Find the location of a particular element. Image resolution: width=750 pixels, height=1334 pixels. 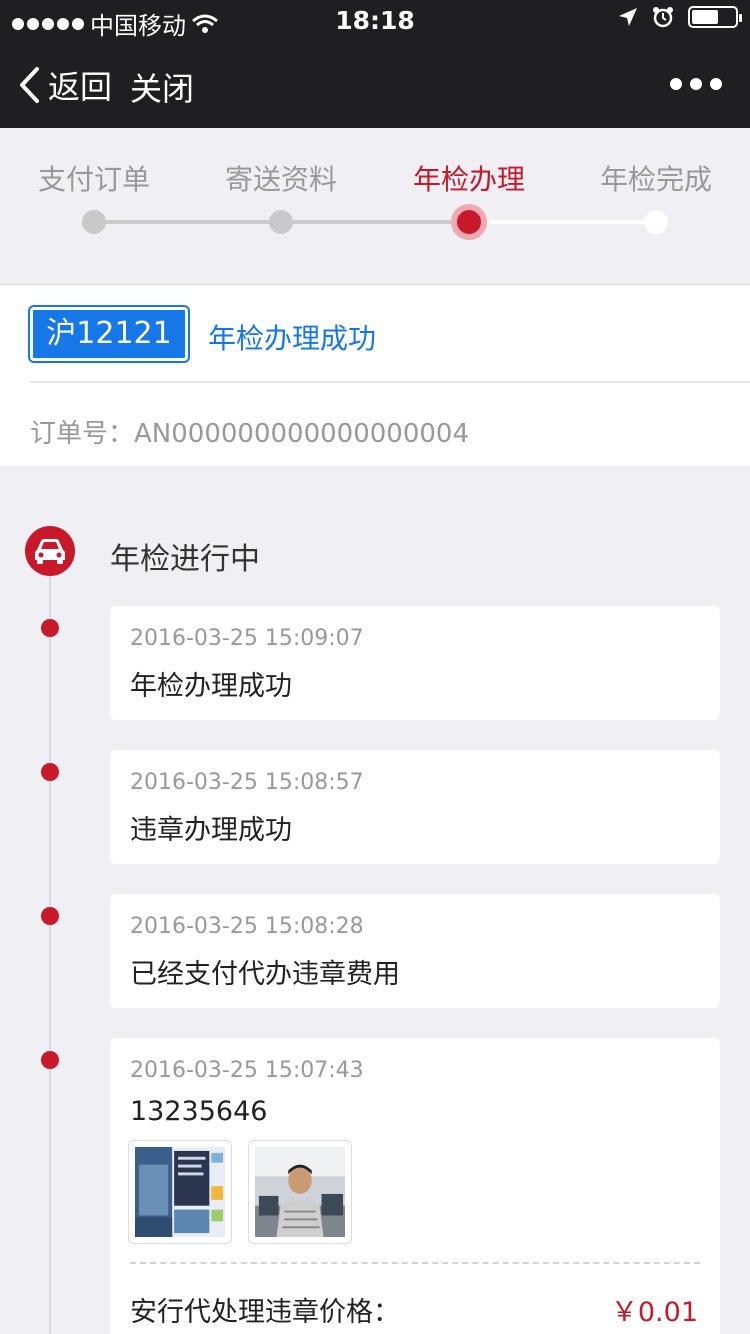

progress-steps: 支付订单 寄送资料 年检办理 年检完成 is located at coordinates (375, 206).